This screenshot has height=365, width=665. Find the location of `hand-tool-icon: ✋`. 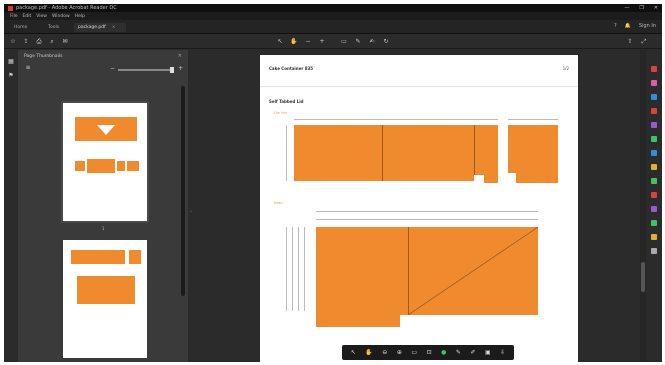

hand-tool-icon: ✋ is located at coordinates (368, 352).